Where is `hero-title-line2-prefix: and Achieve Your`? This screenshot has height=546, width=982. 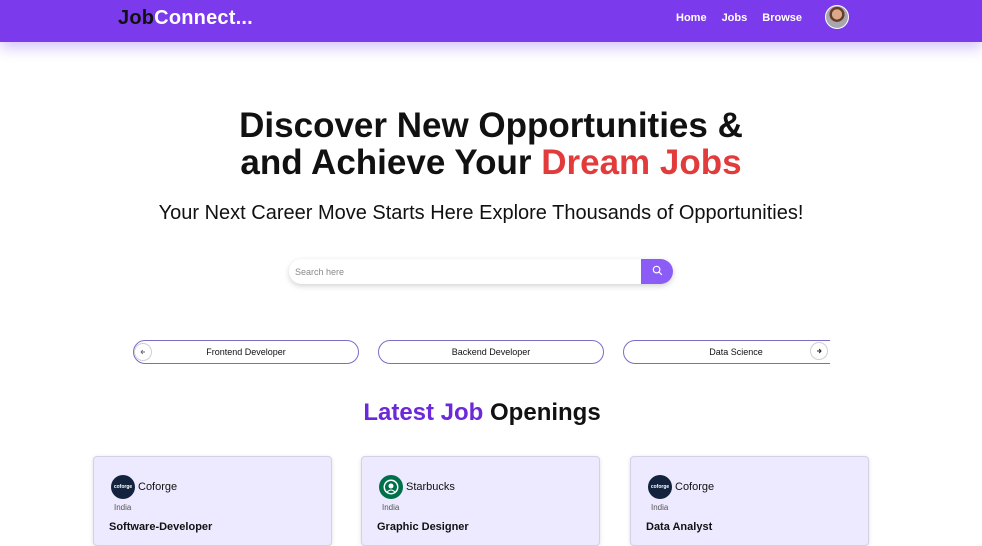
hero-title-line2-prefix: and Achieve Your is located at coordinates (391, 162).